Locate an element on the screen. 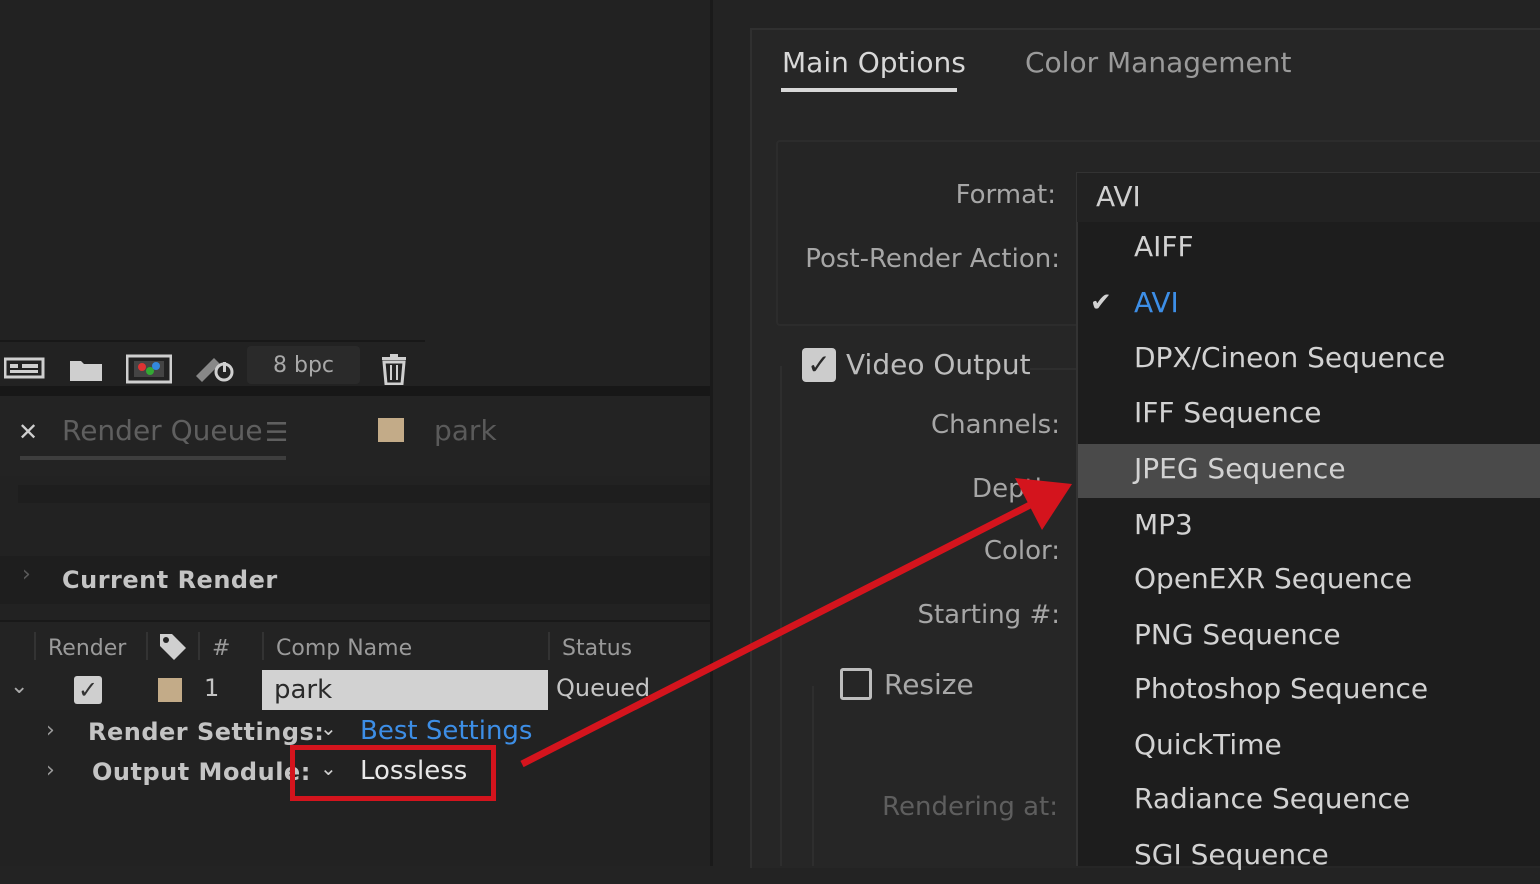 Image resolution: width=1540 pixels, height=884 pixels. post-render-action-label: Post-Render Action: is located at coordinates (932, 259).